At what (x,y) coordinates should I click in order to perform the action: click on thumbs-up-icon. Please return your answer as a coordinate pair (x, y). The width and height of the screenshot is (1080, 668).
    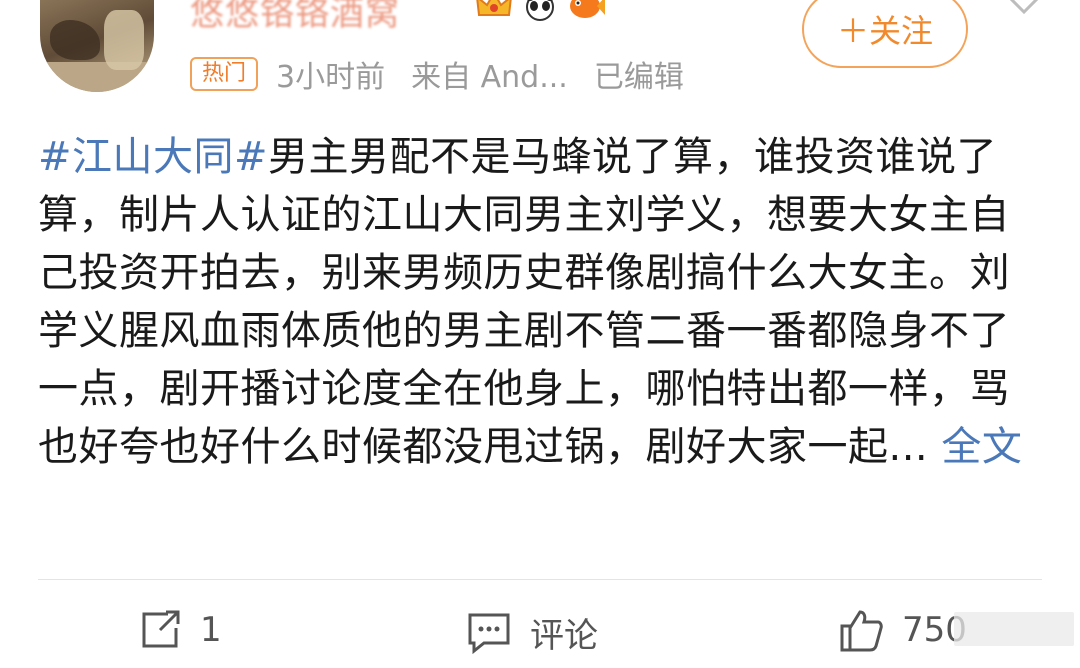
    Looking at the image, I should click on (861, 630).